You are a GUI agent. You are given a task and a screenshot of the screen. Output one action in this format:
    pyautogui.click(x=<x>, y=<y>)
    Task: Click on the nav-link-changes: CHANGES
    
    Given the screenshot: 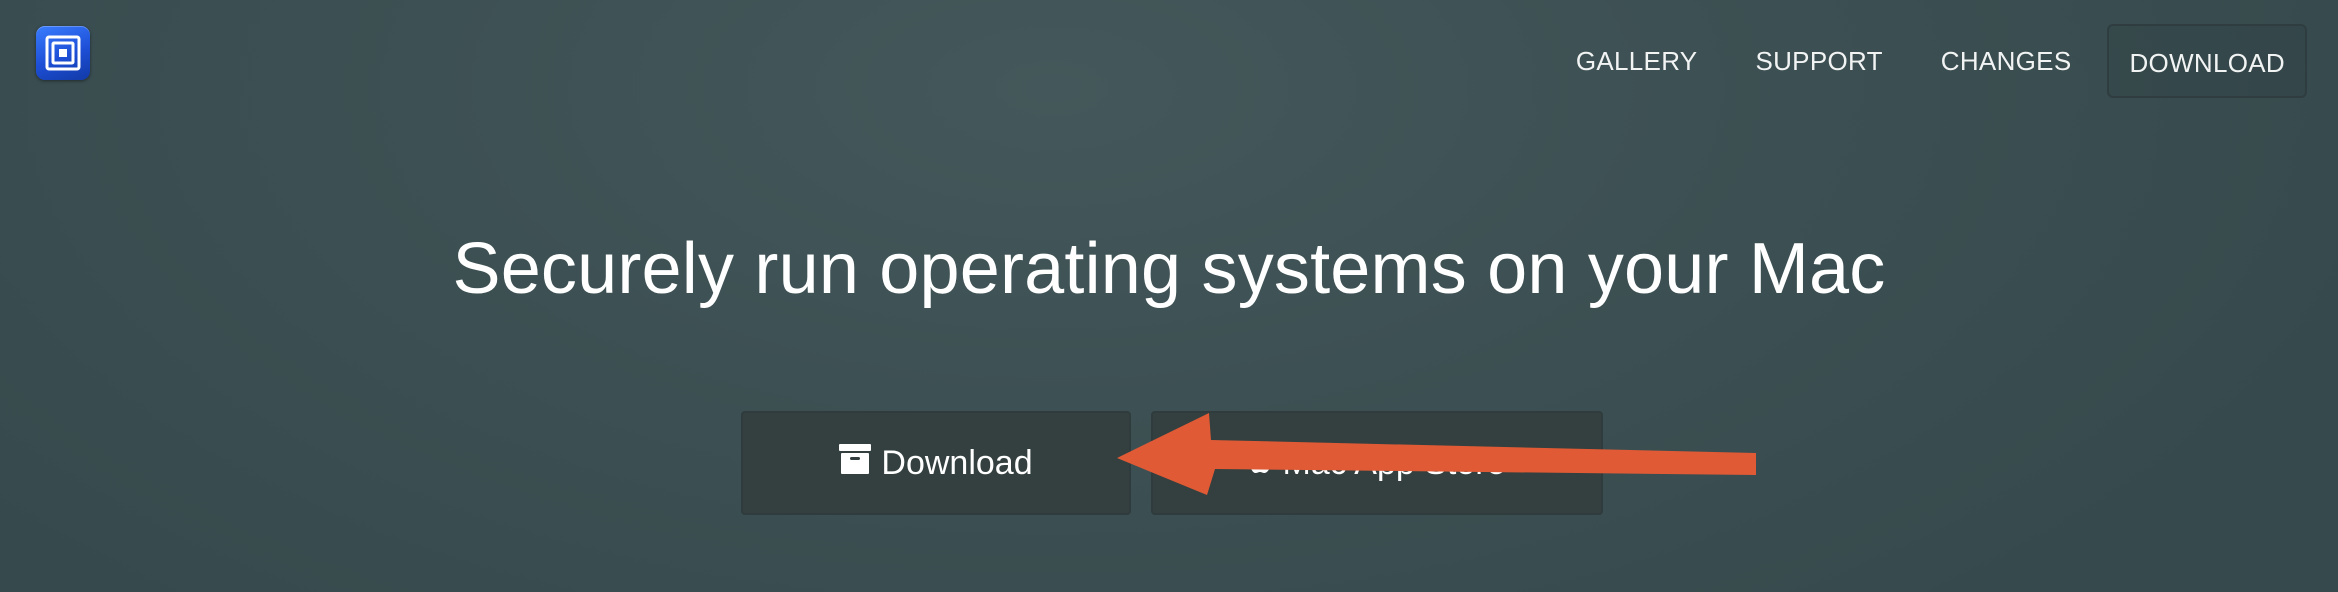 What is the action you would take?
    pyautogui.click(x=2006, y=61)
    